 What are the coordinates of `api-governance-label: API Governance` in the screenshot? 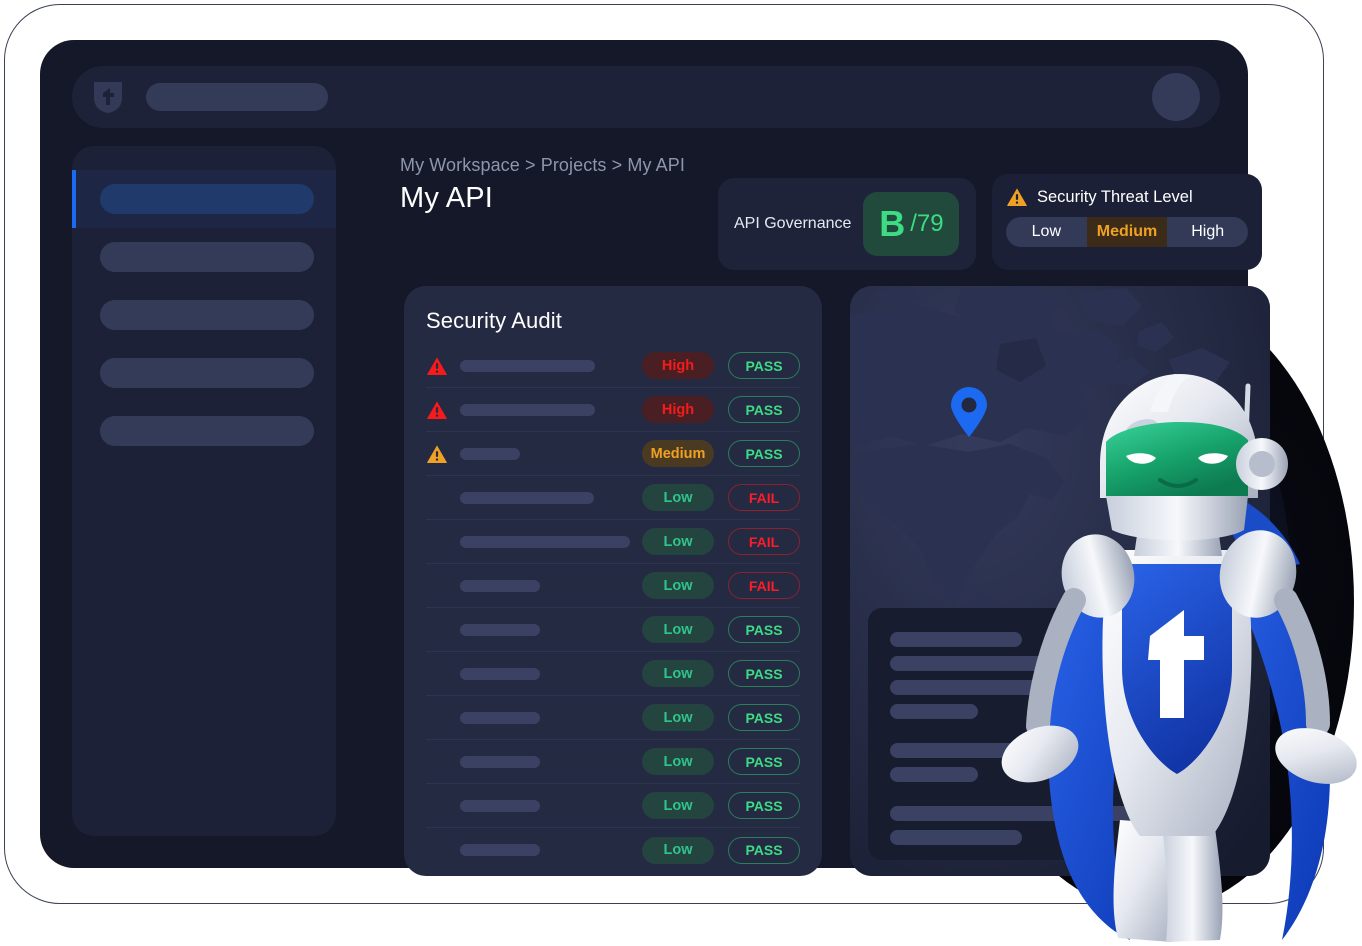 It's located at (793, 223).